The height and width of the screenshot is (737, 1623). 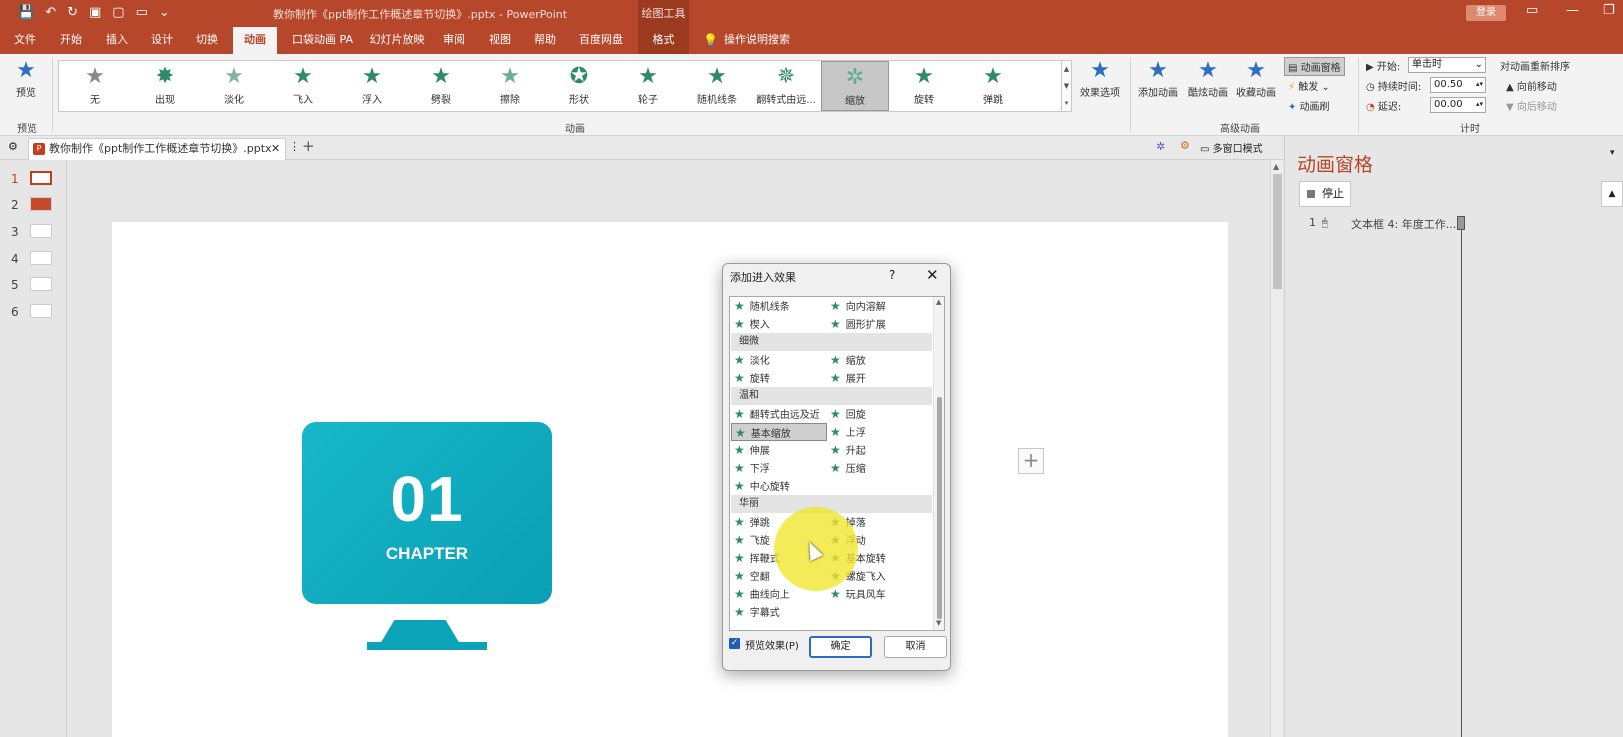 I want to click on start-select: 单击时 ⌄, so click(x=1447, y=65).